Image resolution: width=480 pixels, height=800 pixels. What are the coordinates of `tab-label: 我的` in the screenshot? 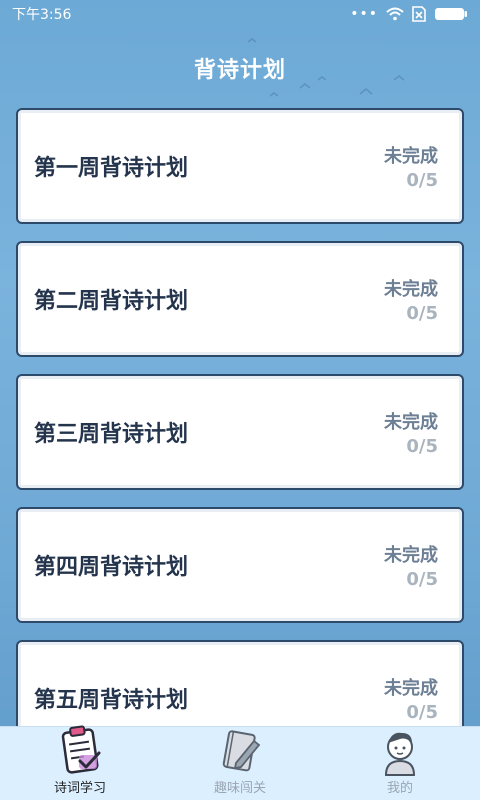 It's located at (399, 788).